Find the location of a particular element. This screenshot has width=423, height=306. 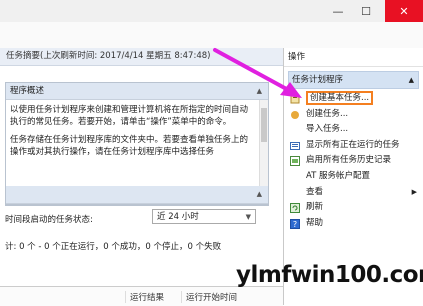

close-button: ✕ is located at coordinates (404, 11).